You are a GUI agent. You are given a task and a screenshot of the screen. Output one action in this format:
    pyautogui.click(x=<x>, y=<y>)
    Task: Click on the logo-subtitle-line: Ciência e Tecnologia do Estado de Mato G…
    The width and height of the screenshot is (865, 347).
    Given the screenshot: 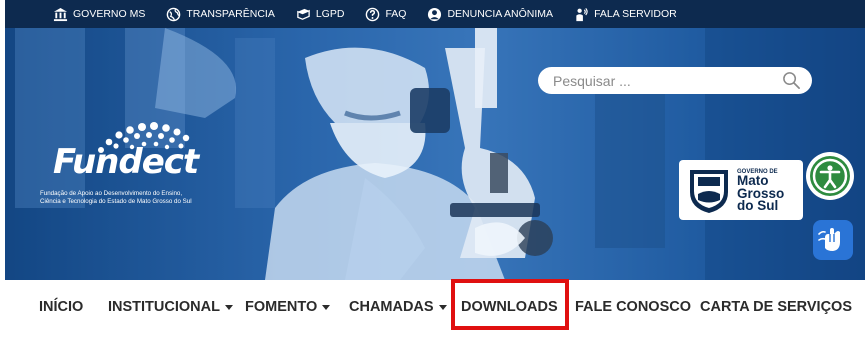 What is the action you would take?
    pyautogui.click(x=116, y=201)
    